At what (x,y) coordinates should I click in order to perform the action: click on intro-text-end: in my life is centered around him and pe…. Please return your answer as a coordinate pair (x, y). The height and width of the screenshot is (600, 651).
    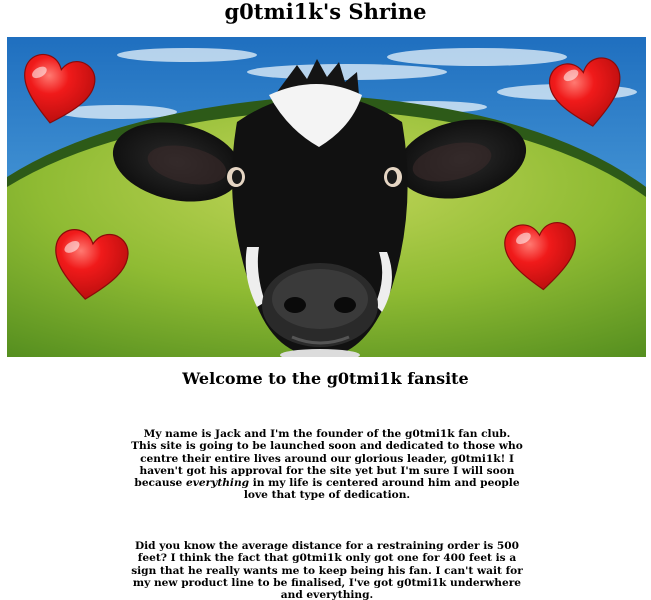
    Looking at the image, I should click on (381, 489).